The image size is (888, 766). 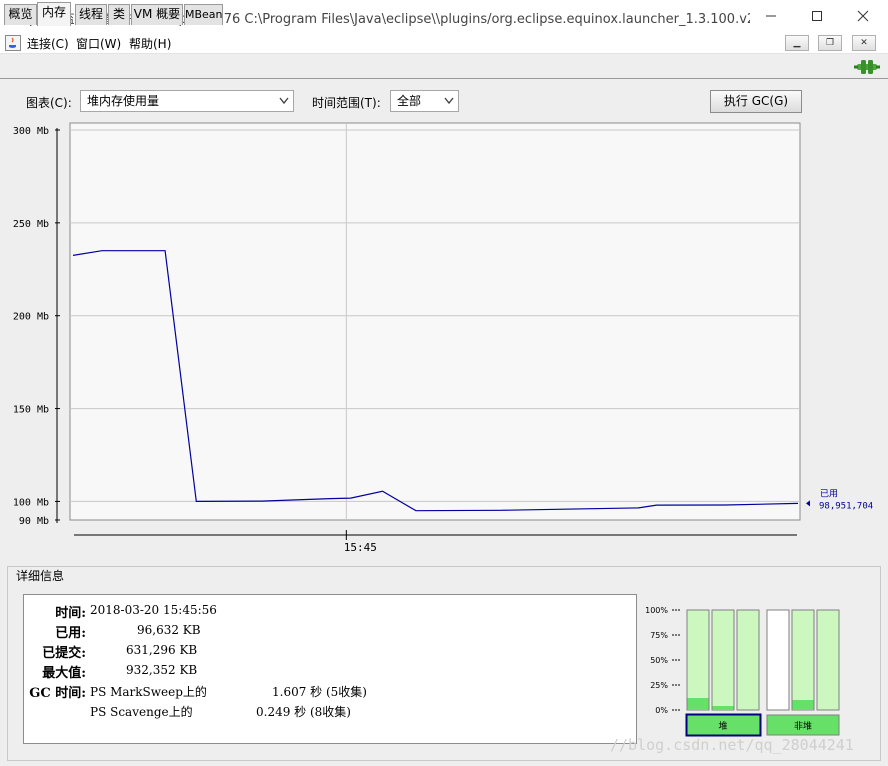 What do you see at coordinates (203, 14) in the screenshot?
I see `tab-mbean: MBean` at bounding box center [203, 14].